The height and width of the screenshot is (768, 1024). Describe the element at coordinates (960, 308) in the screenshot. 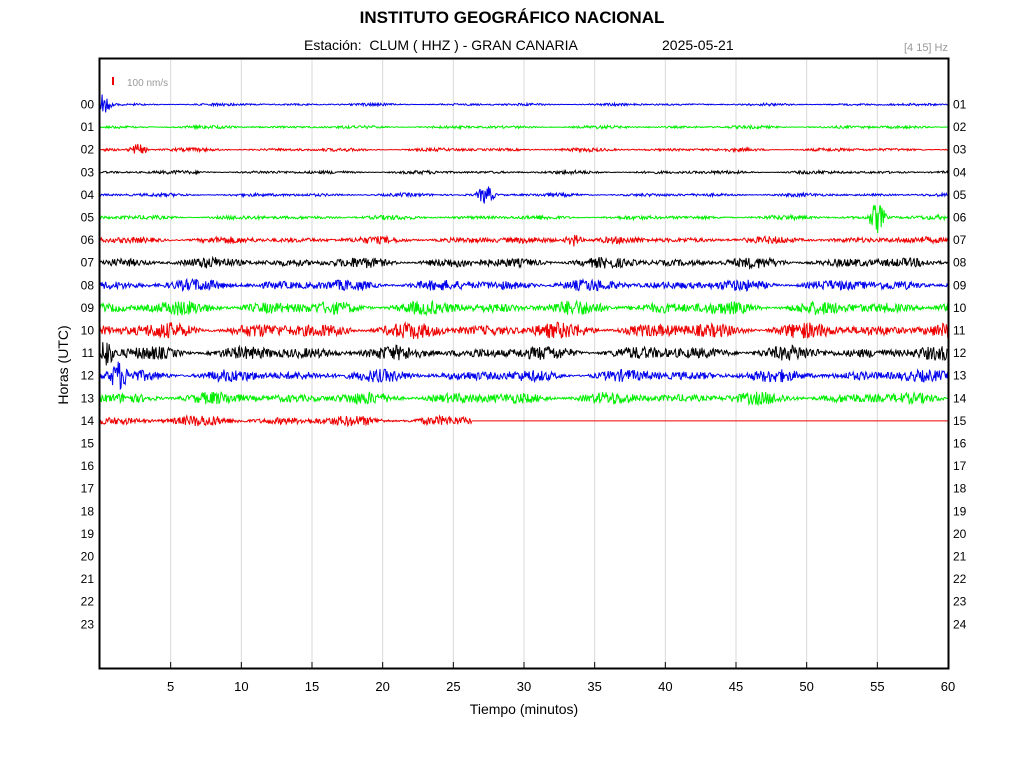

I see `hour-label-right: 10` at that location.